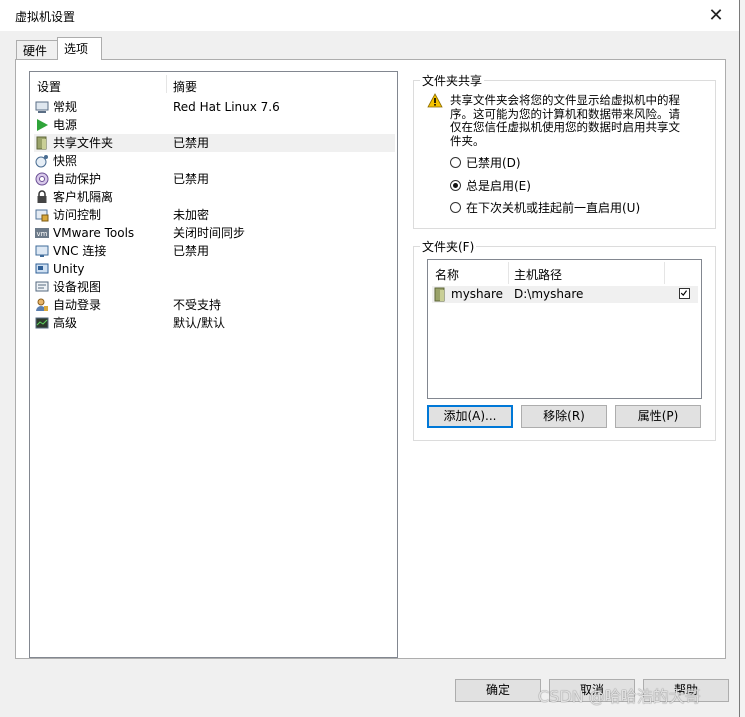 The image size is (745, 717). What do you see at coordinates (76, 49) in the screenshot?
I see `tab-options-label: 选项` at bounding box center [76, 49].